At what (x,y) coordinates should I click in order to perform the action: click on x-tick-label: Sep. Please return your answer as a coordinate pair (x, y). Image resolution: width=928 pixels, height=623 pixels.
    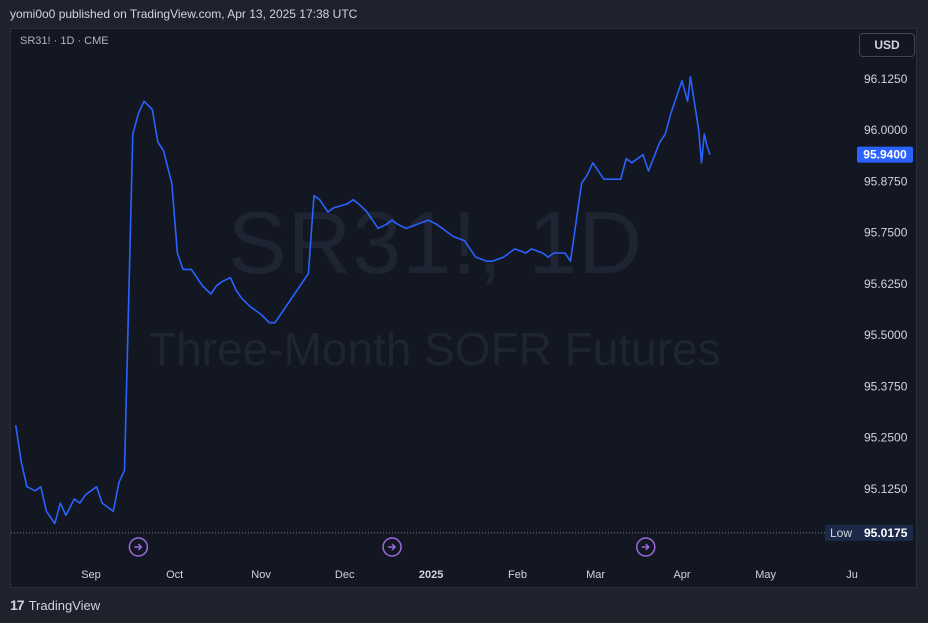
    Looking at the image, I should click on (91, 575).